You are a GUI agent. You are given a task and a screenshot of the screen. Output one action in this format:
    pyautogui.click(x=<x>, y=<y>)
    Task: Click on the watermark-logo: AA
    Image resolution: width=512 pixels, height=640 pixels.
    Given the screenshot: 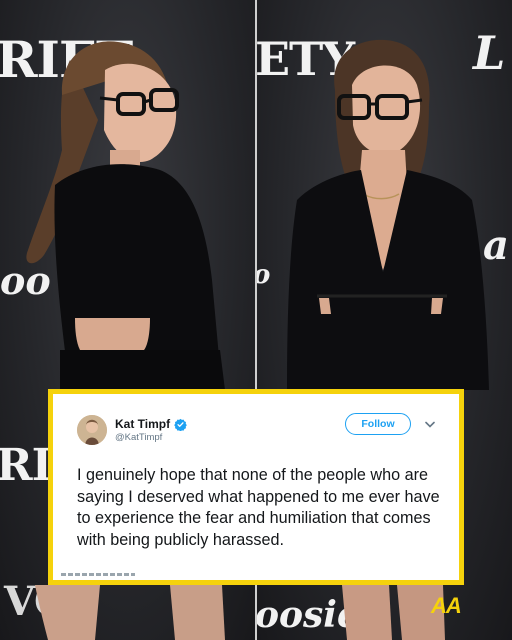 What is the action you would take?
    pyautogui.click(x=446, y=605)
    